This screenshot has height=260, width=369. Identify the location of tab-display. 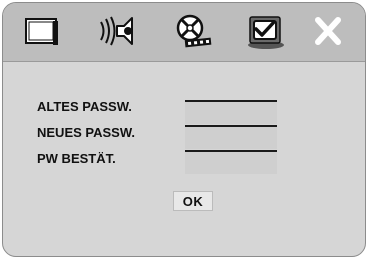
(42, 31).